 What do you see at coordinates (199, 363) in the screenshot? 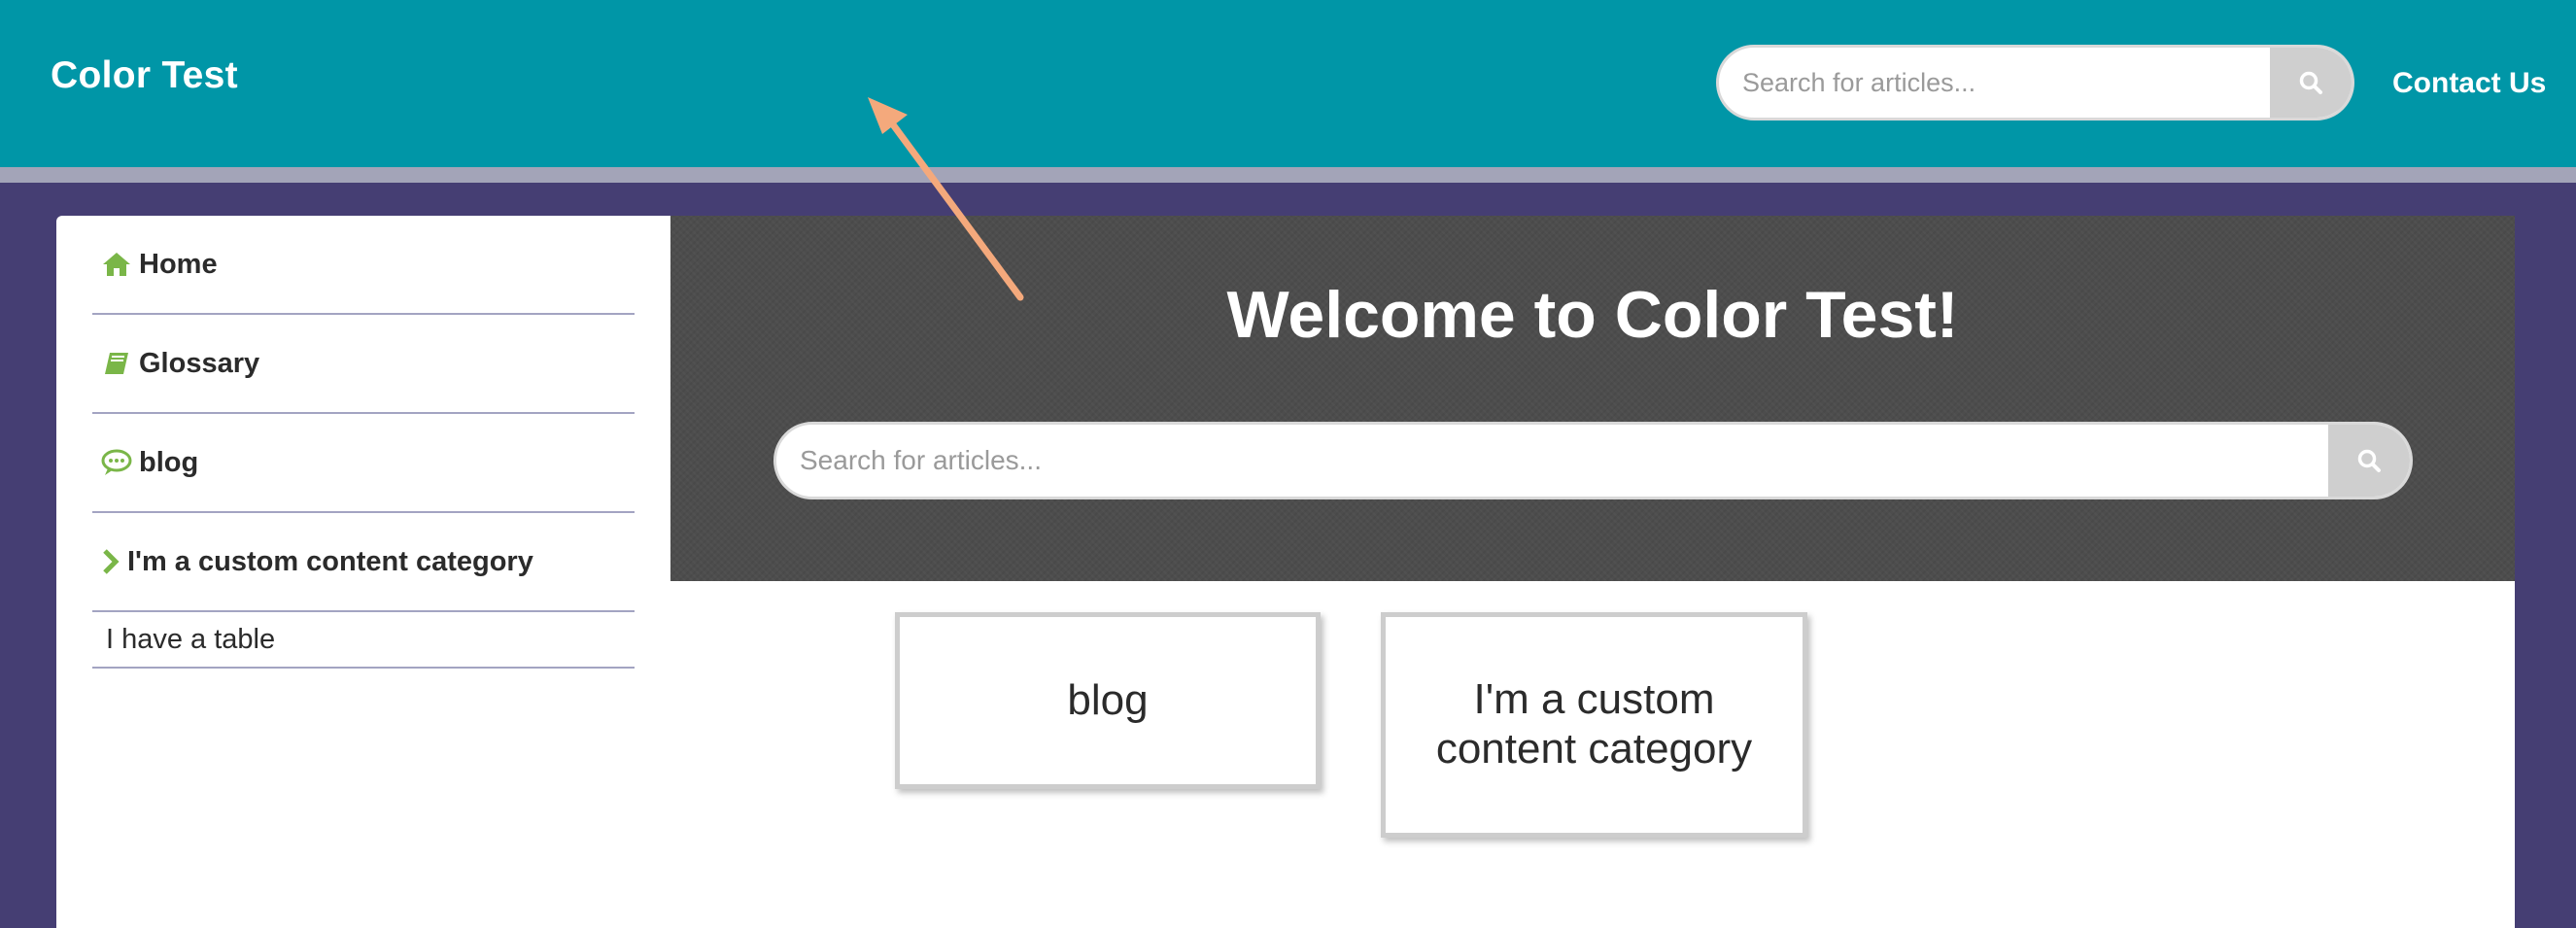
I see `sidebar-item-label: Glossary` at bounding box center [199, 363].